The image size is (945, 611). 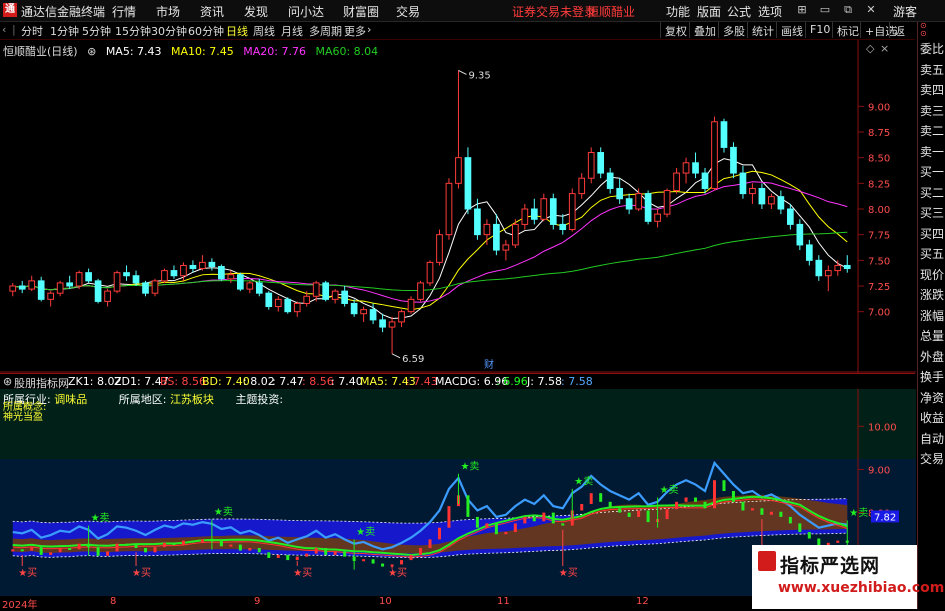 What do you see at coordinates (288, 381) in the screenshot?
I see `bd3-value: : 7.47` at bounding box center [288, 381].